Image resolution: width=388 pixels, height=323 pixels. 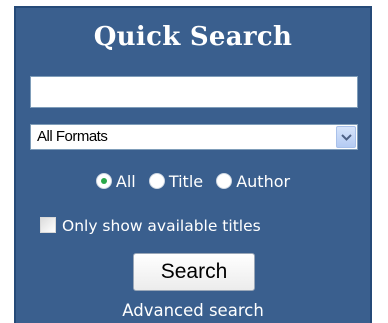 What do you see at coordinates (48, 225) in the screenshot?
I see `available-titles-checkbox` at bounding box center [48, 225].